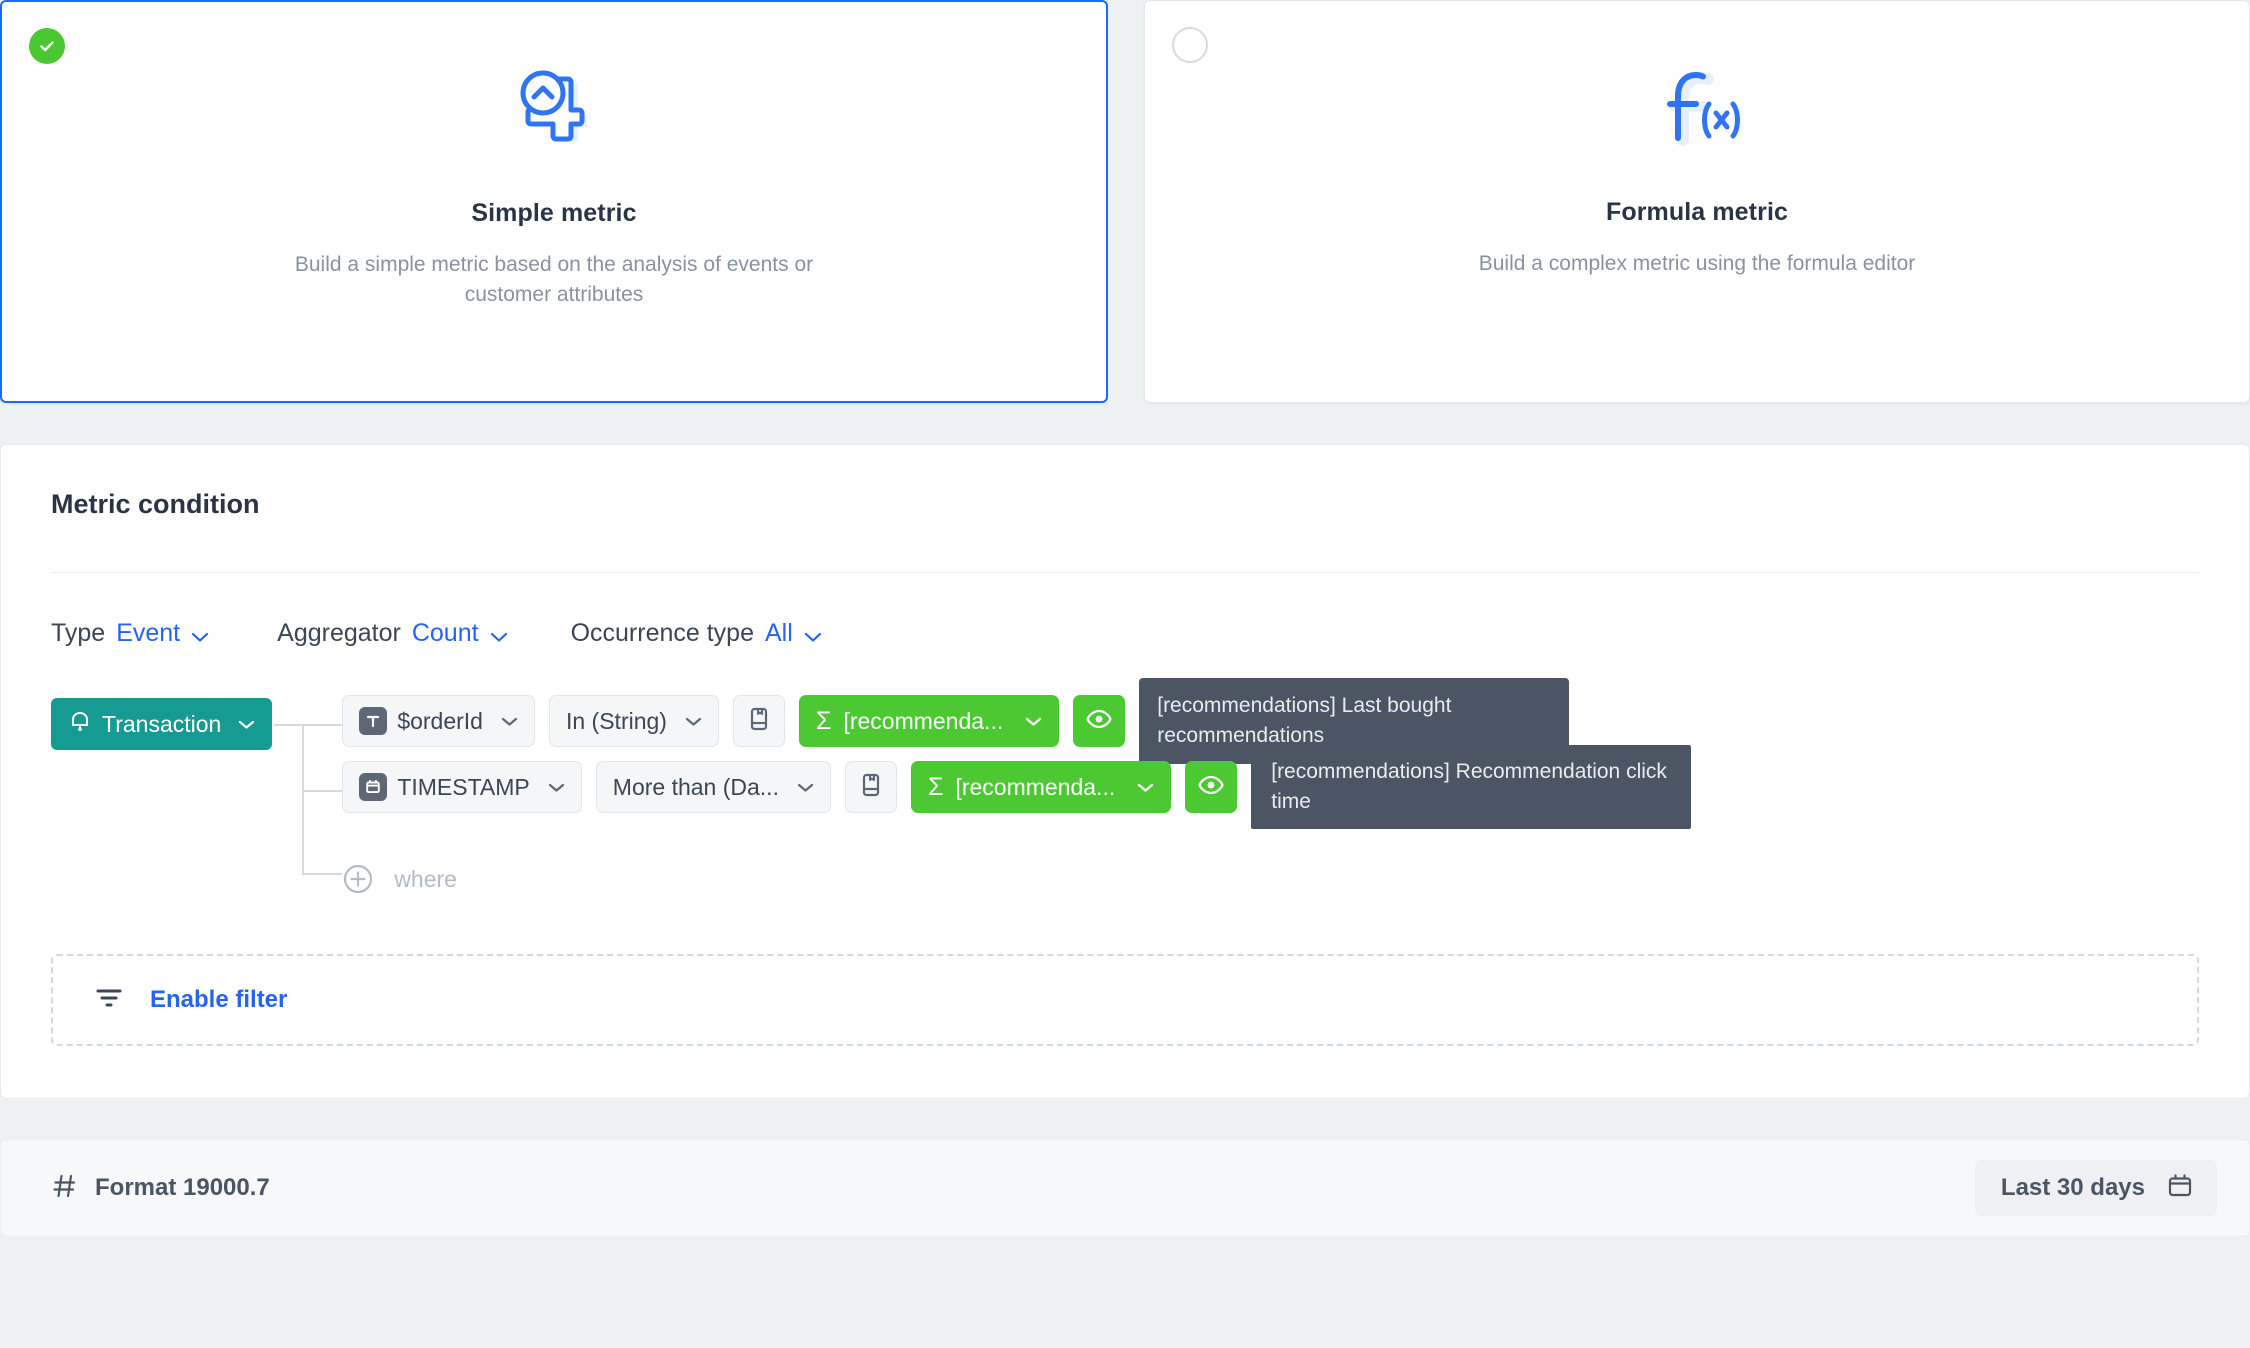 Image resolution: width=2250 pixels, height=1348 pixels. I want to click on selector-aggregator-value: Count, so click(445, 633).